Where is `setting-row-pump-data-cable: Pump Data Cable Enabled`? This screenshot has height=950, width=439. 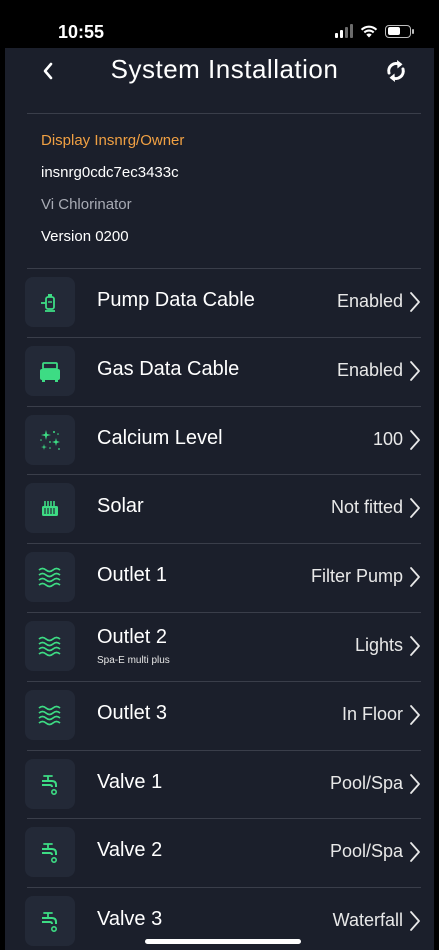
setting-row-pump-data-cable: Pump Data Cable Enabled is located at coordinates (223, 303).